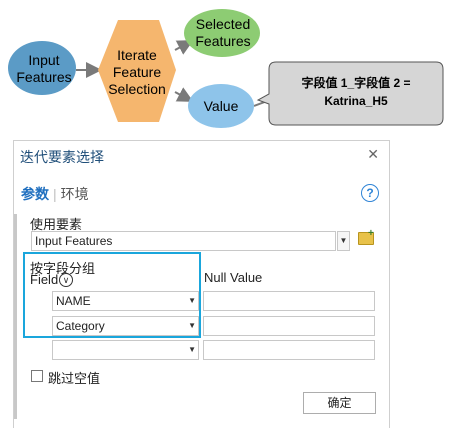  I want to click on field-select-3: ▼, so click(125, 350).